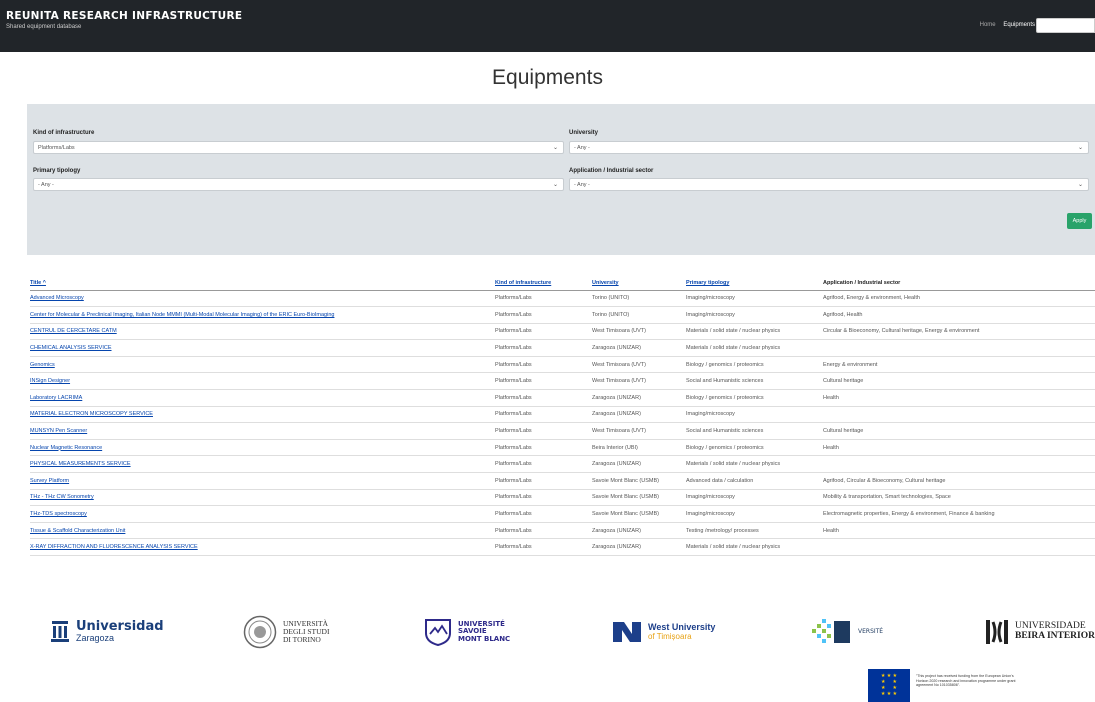 The width and height of the screenshot is (1095, 702). What do you see at coordinates (639, 481) in the screenshot?
I see `university-cell: Savoie Mont Blanc (USMB)` at bounding box center [639, 481].